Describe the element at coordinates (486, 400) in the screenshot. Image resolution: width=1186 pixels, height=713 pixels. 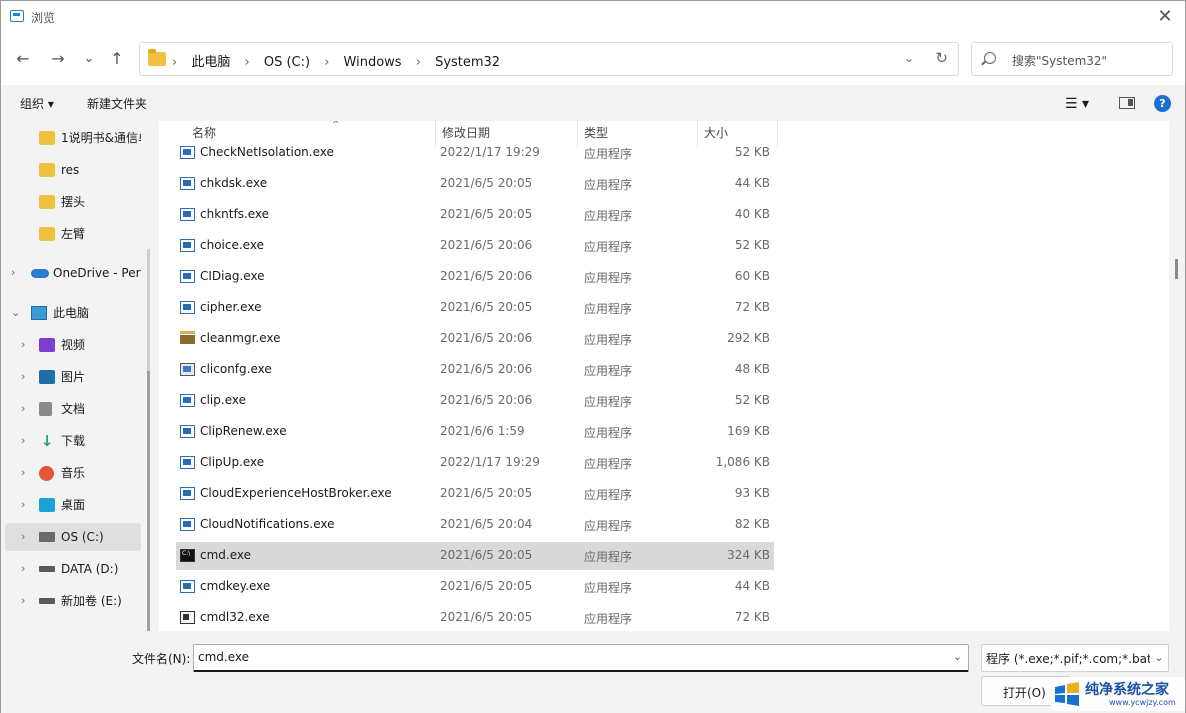
I see `file-date: 2021/6/5 20:06` at that location.